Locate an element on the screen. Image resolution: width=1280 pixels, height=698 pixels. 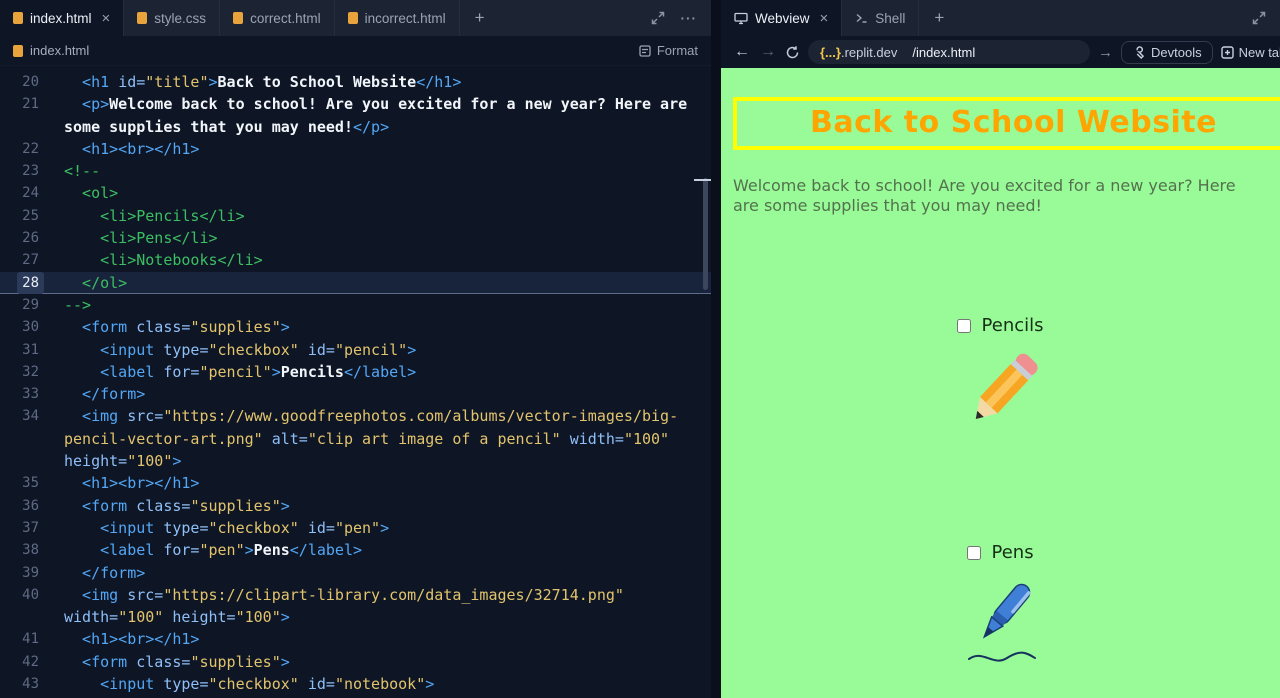
webview-tabbar-actions is located at coordinates (1266, 18).